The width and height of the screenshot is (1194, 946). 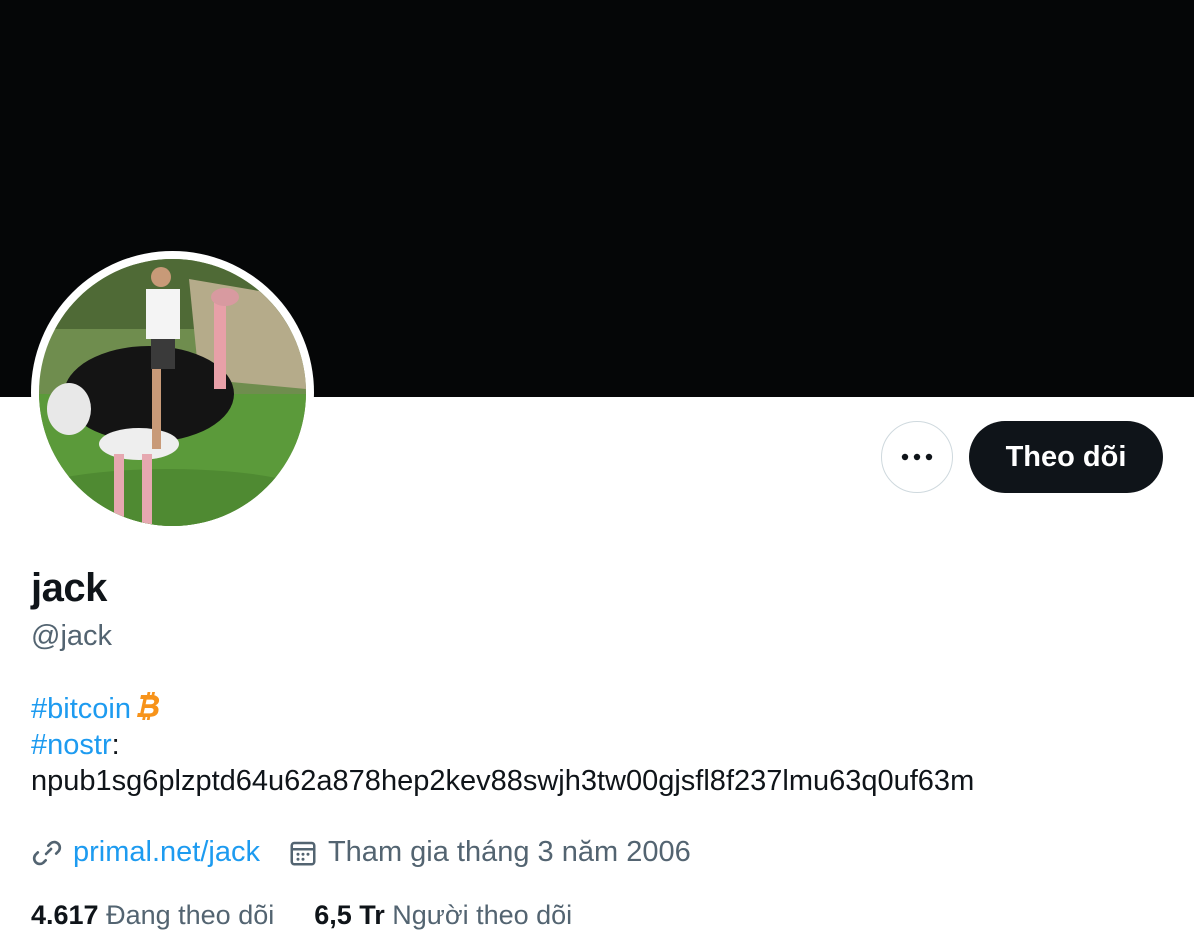 What do you see at coordinates (190, 915) in the screenshot?
I see `following-label: Đang theo dõi` at bounding box center [190, 915].